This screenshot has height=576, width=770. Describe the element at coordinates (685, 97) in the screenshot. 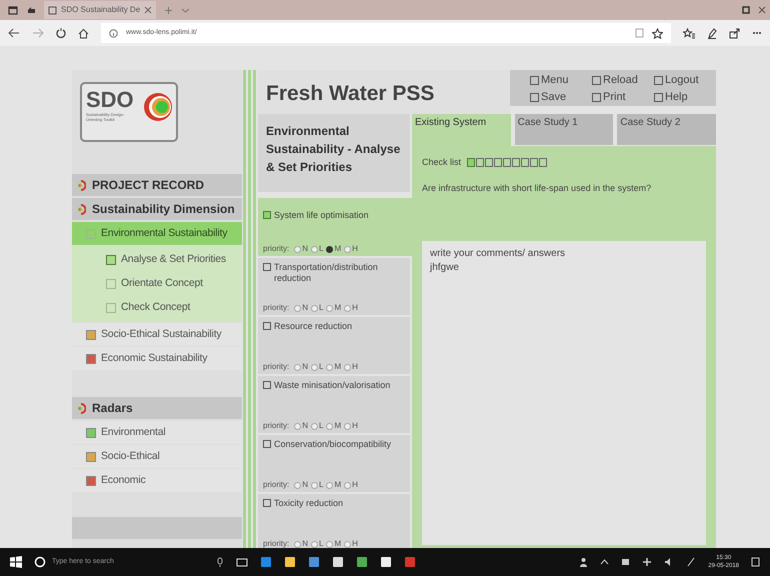

I see `action-button: Help` at that location.